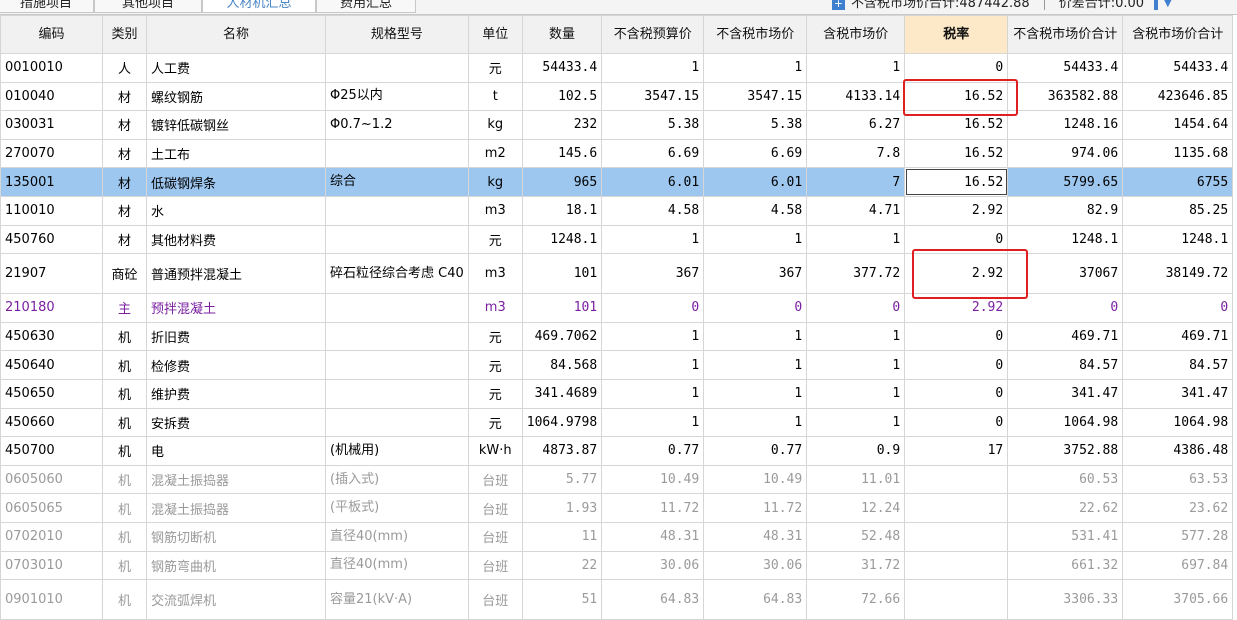 This screenshot has height=620, width=1237. What do you see at coordinates (562, 34) in the screenshot?
I see `col-header-quantity: 数量` at bounding box center [562, 34].